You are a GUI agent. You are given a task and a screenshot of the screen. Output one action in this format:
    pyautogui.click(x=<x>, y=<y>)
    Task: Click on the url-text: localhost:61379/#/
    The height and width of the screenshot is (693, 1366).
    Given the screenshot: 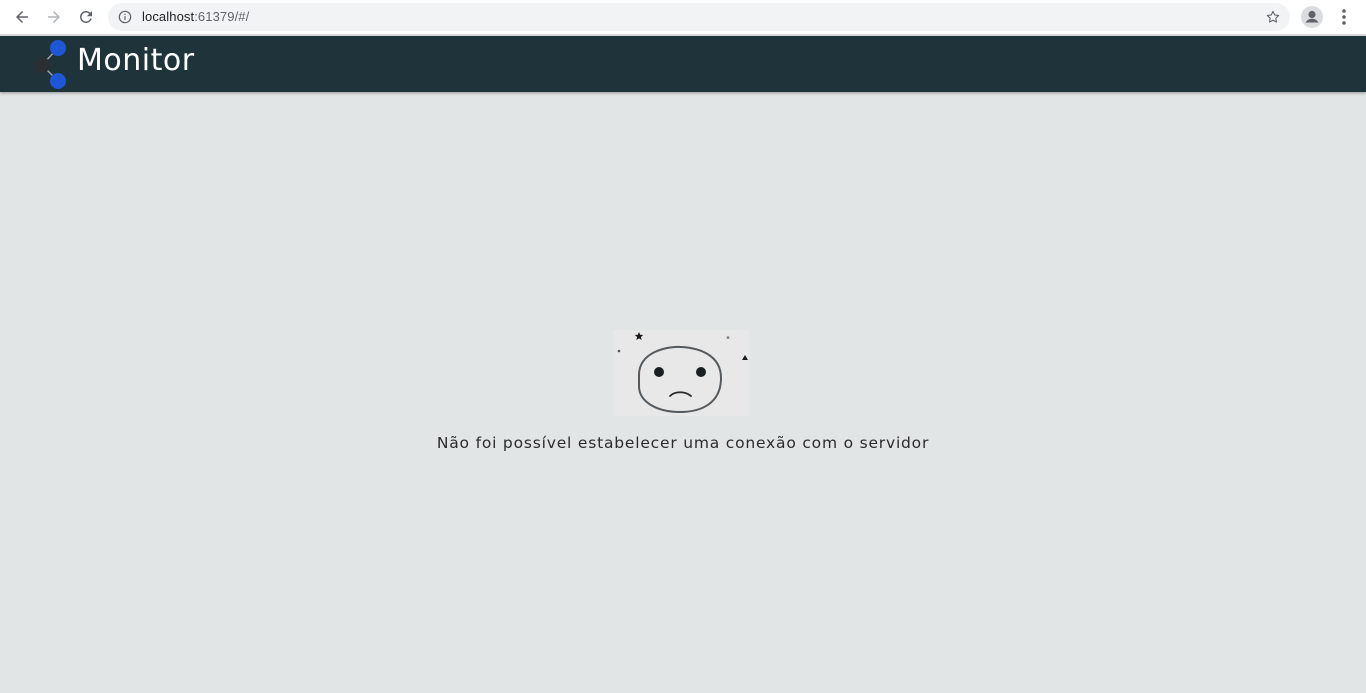 What is the action you would take?
    pyautogui.click(x=195, y=16)
    